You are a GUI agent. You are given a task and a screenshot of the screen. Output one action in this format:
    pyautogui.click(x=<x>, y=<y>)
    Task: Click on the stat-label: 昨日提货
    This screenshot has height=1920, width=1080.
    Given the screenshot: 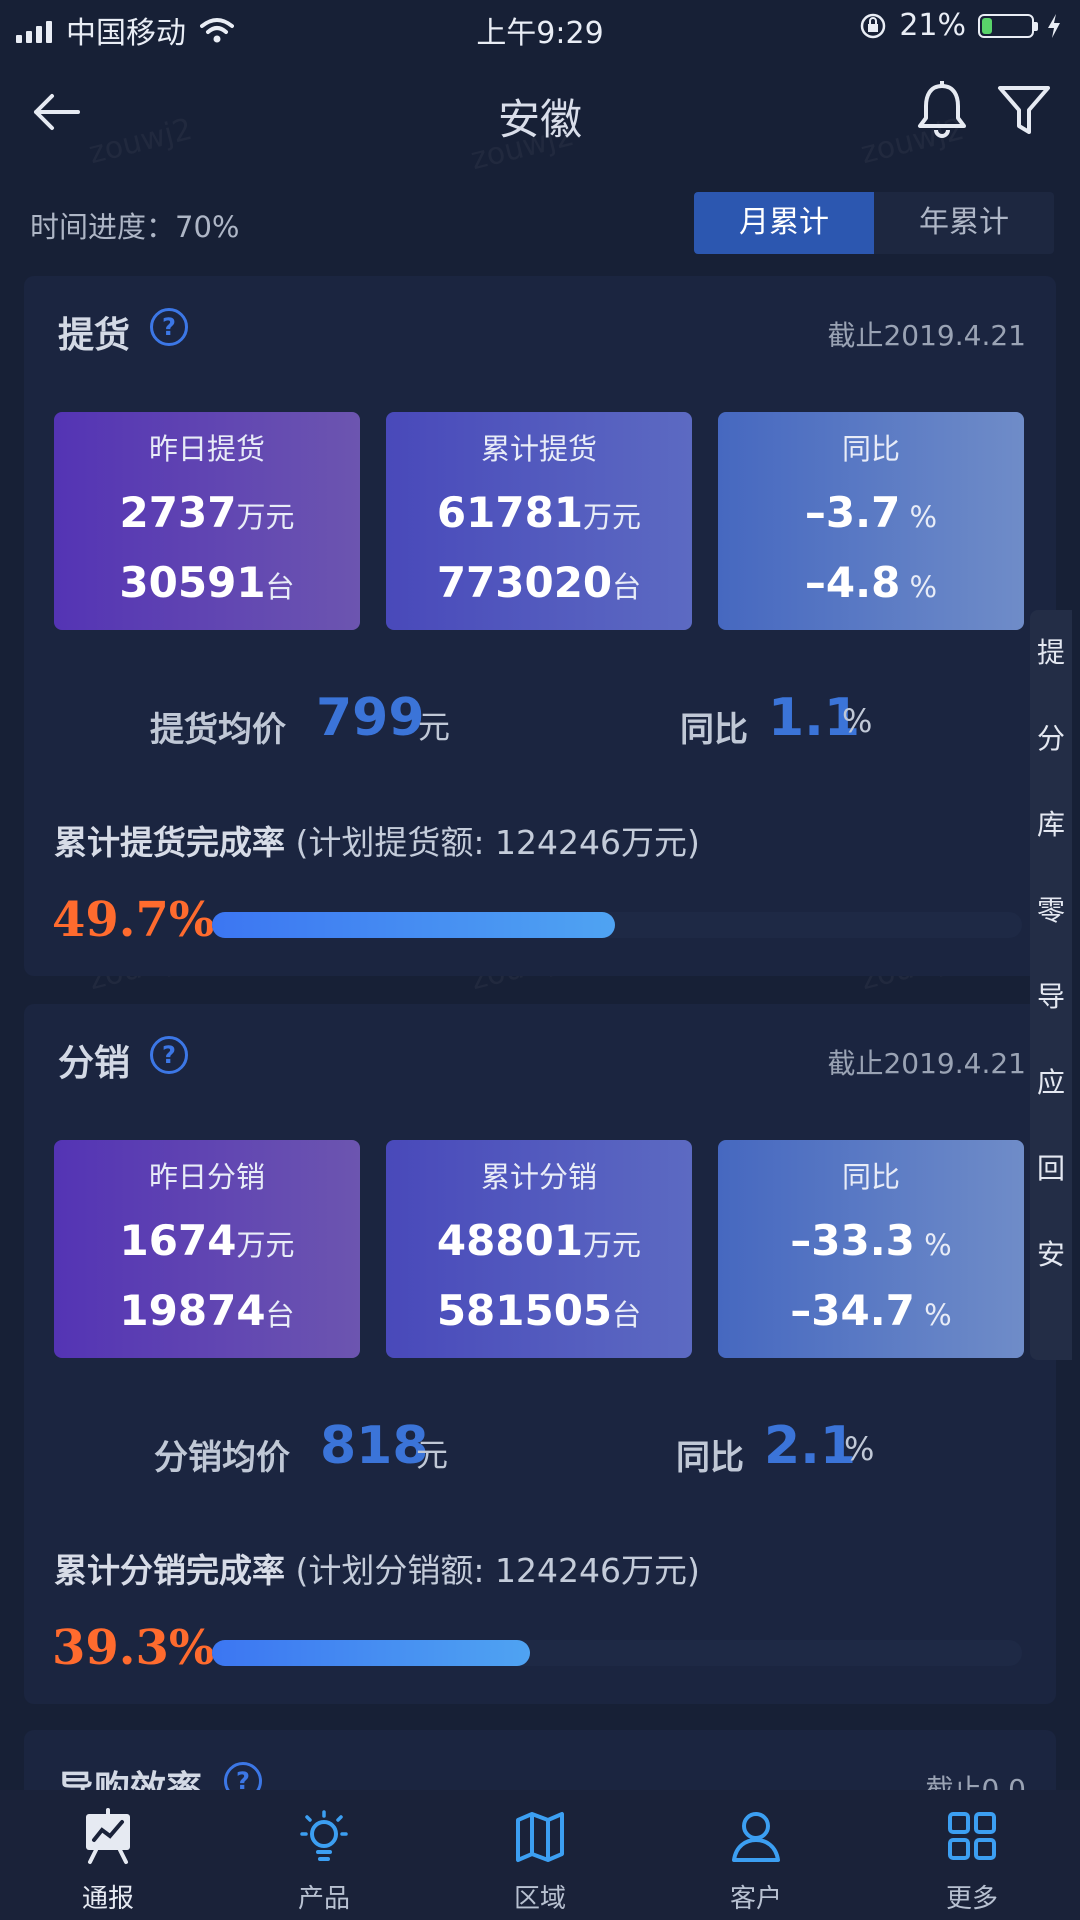 What is the action you would take?
    pyautogui.click(x=206, y=449)
    